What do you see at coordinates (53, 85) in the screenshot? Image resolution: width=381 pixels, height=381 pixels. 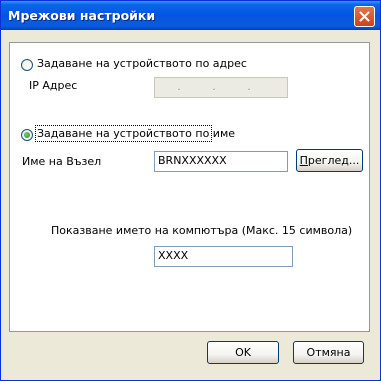 I see `ip-address-label: IP Адрес` at bounding box center [53, 85].